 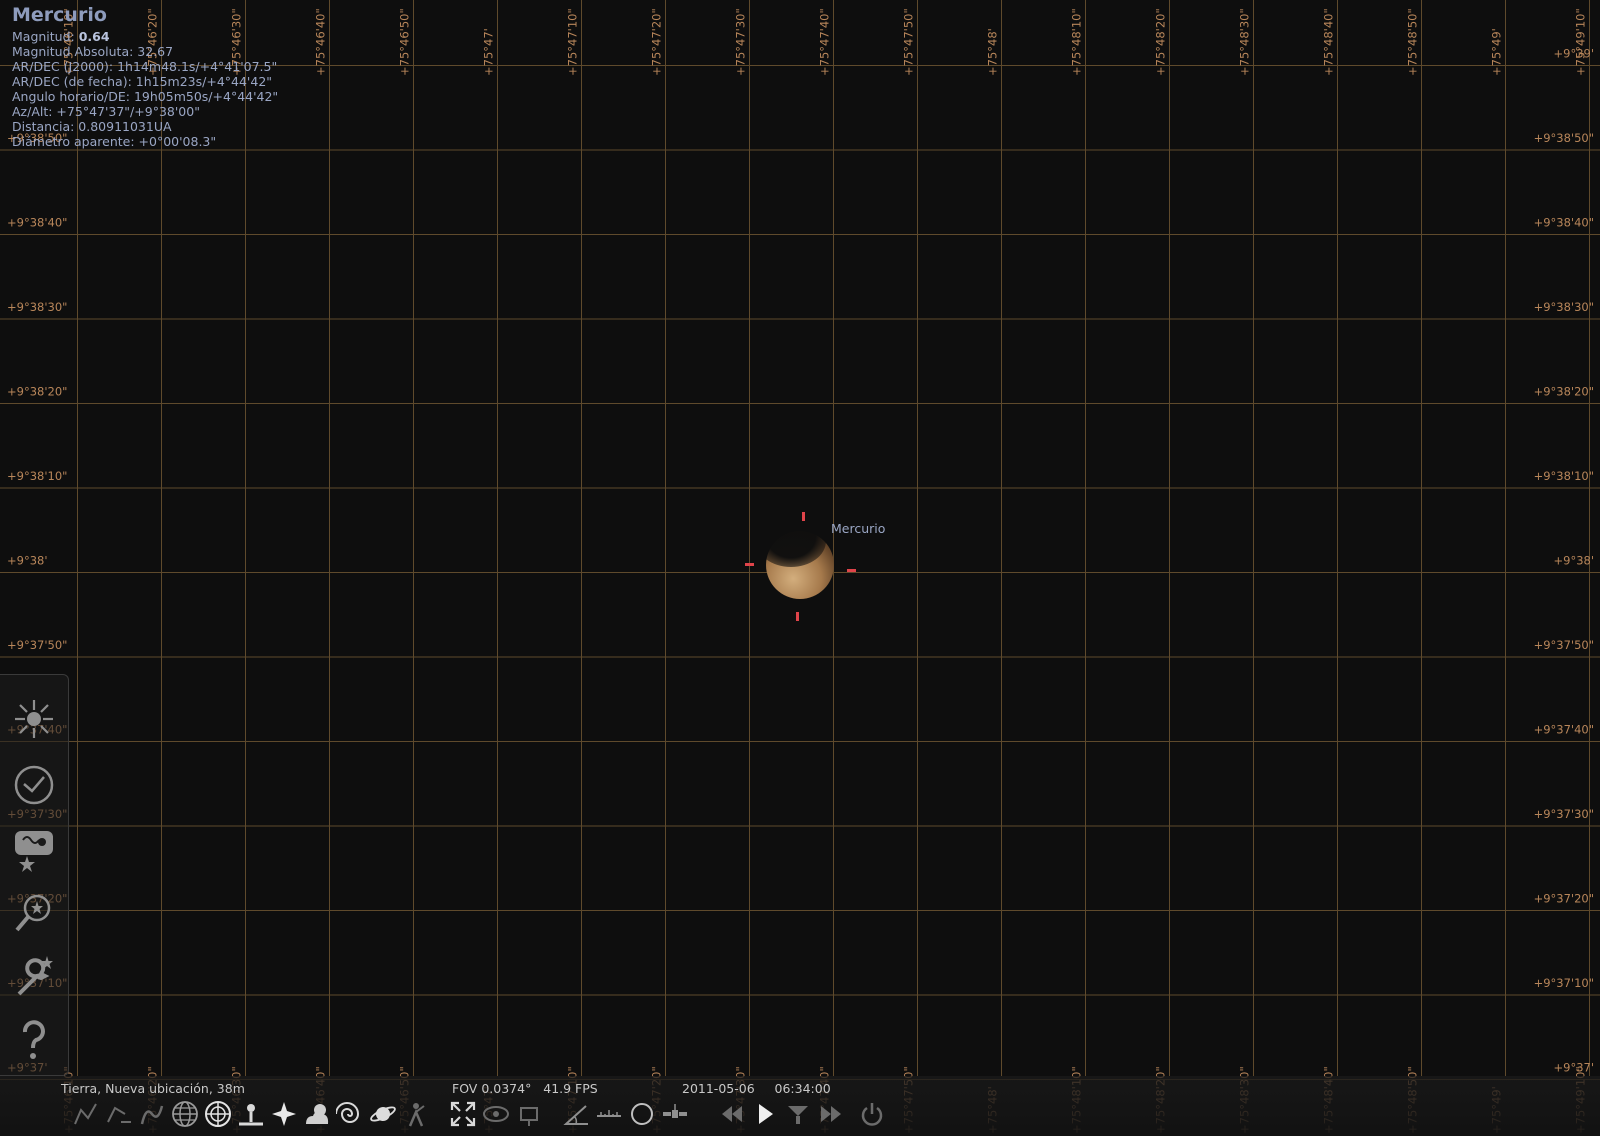 What do you see at coordinates (909, 42) in the screenshot?
I see `azimuth-label-top: +75°47'50"` at bounding box center [909, 42].